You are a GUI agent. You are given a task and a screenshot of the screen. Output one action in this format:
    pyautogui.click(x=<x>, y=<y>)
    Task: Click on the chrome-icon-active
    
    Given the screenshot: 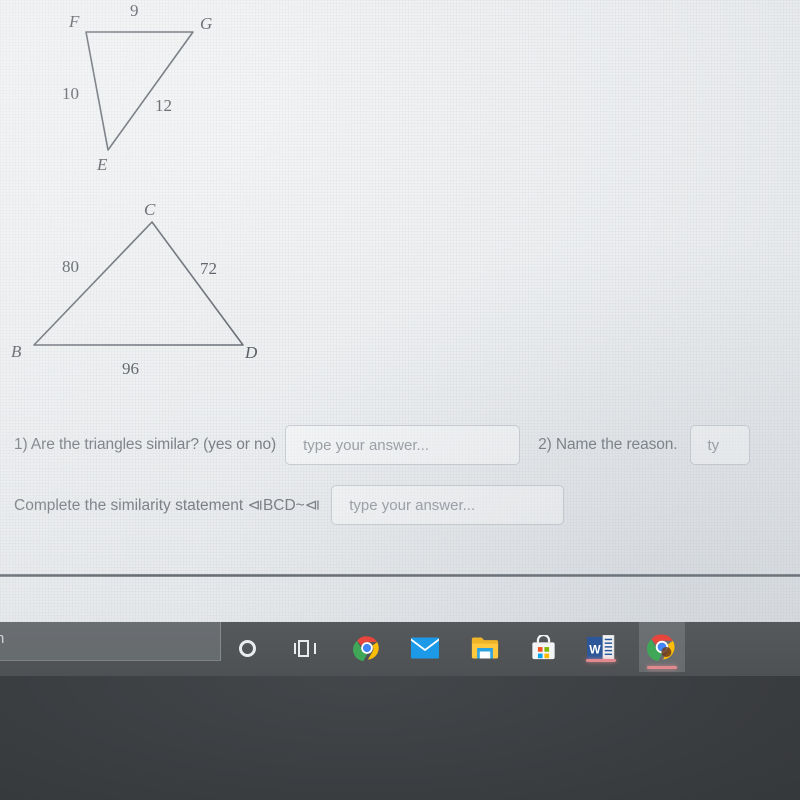 What is the action you would take?
    pyautogui.click(x=661, y=648)
    